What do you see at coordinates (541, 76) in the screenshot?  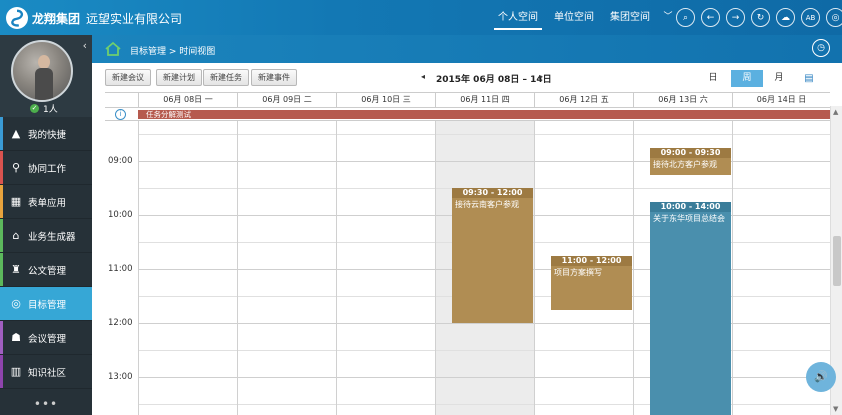 I see `next-week-icon: ▸` at bounding box center [541, 76].